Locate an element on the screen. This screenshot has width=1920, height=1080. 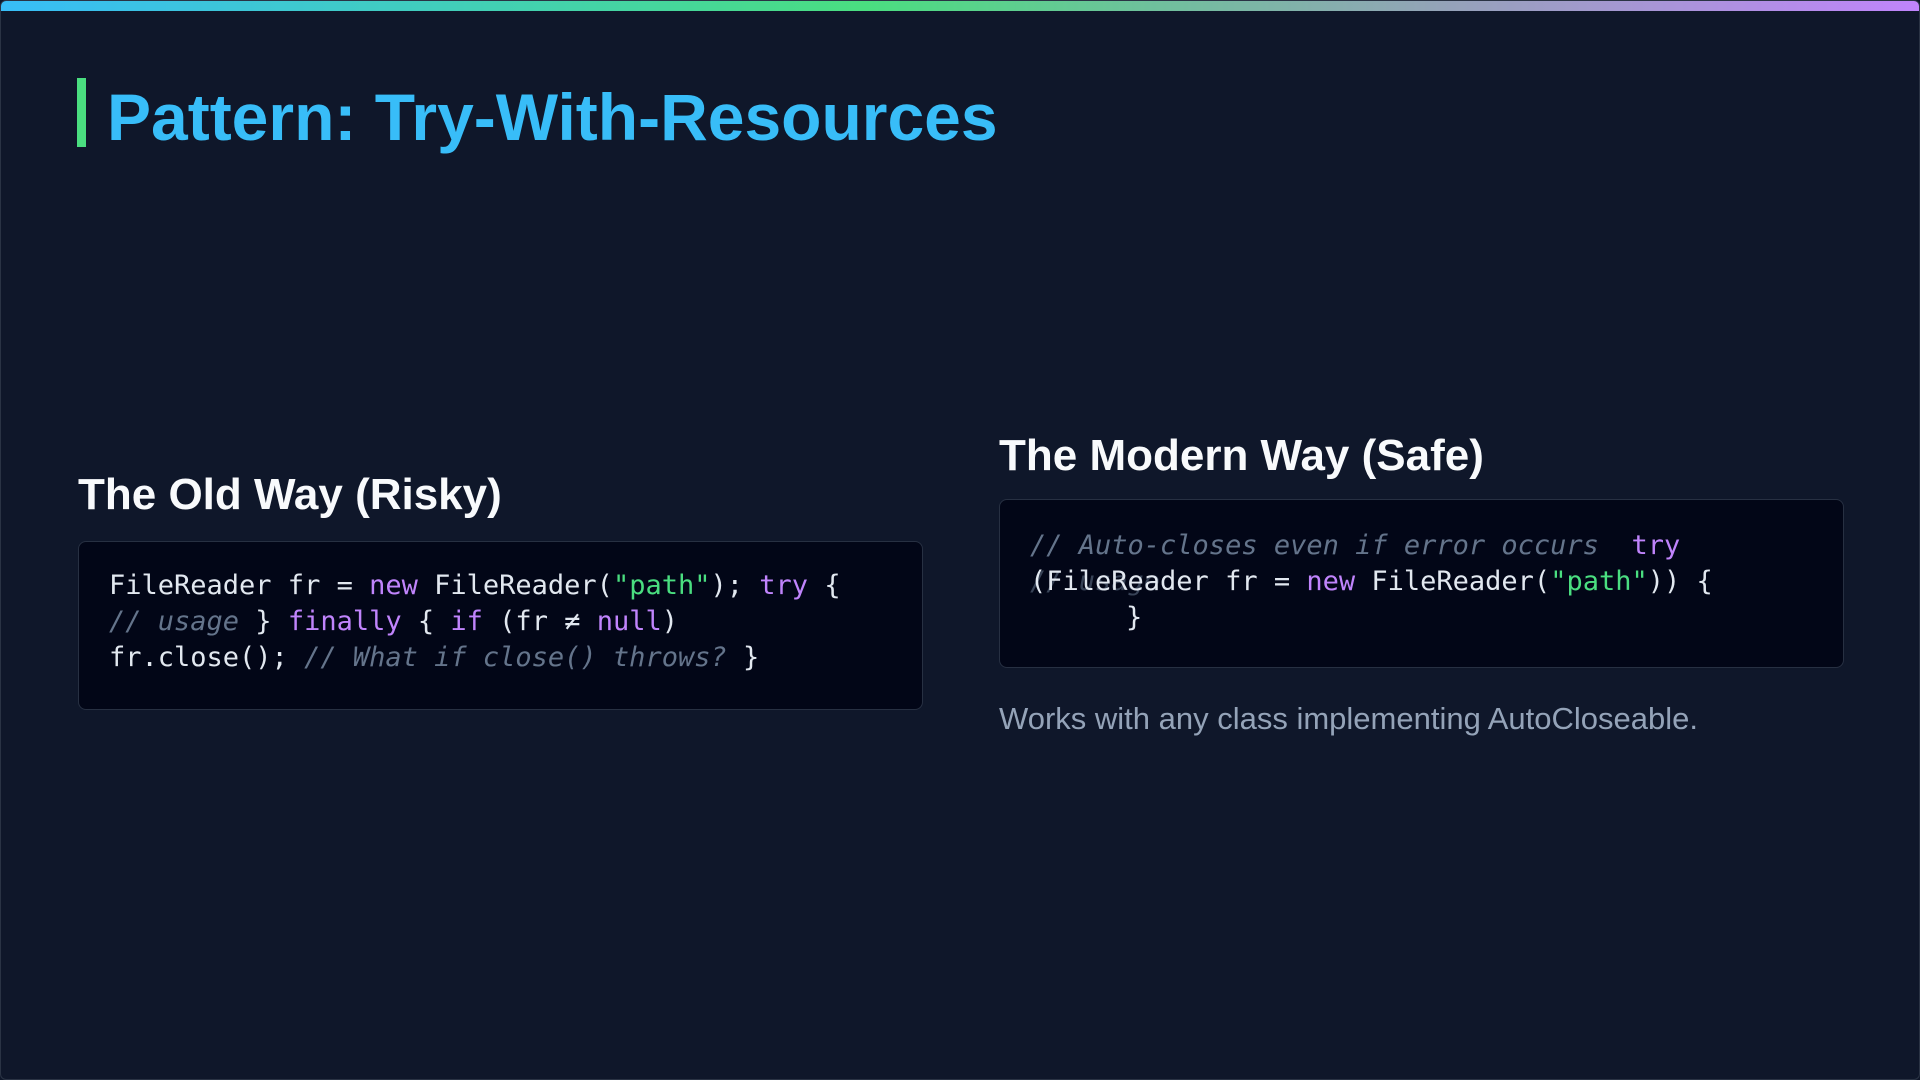
code-comment: // What if close() throws? is located at coordinates (515, 657).